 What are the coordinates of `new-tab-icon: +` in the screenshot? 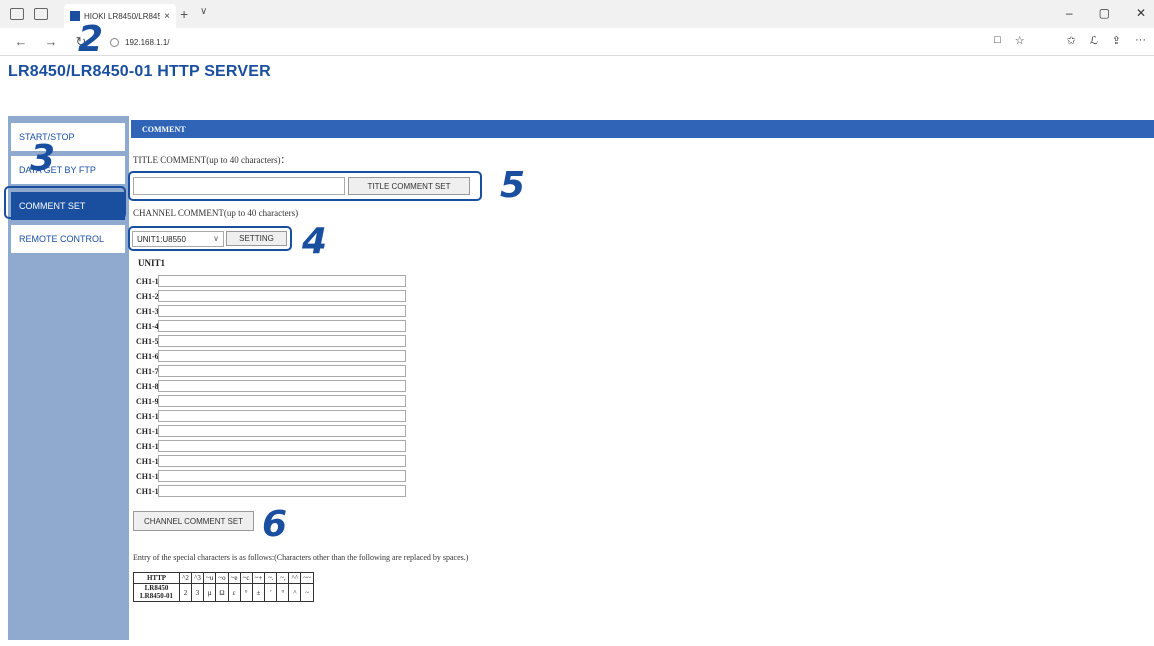 It's located at (184, 14).